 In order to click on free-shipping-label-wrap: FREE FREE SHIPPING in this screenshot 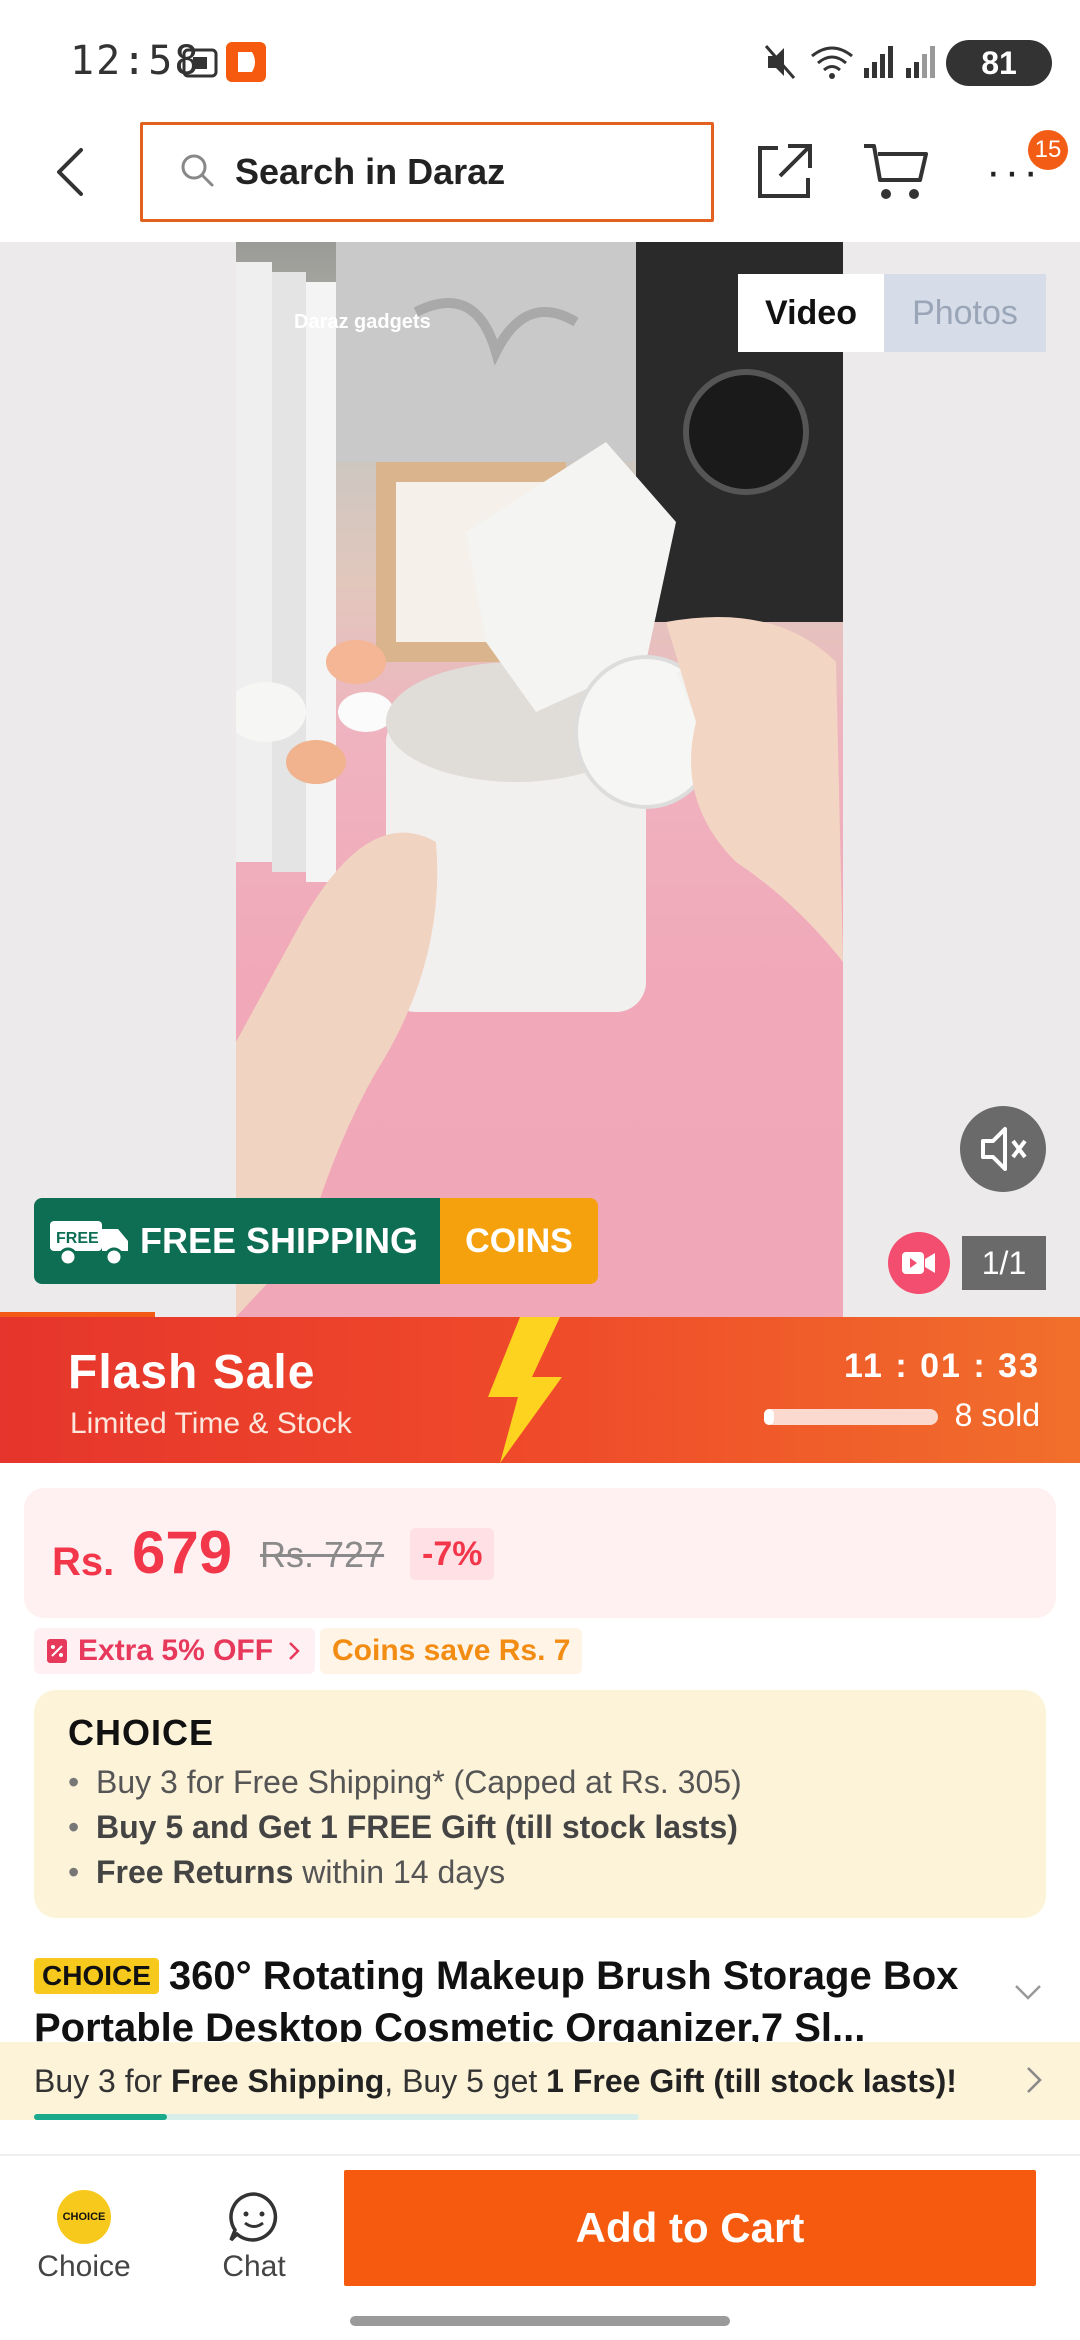, I will do `click(237, 1241)`.